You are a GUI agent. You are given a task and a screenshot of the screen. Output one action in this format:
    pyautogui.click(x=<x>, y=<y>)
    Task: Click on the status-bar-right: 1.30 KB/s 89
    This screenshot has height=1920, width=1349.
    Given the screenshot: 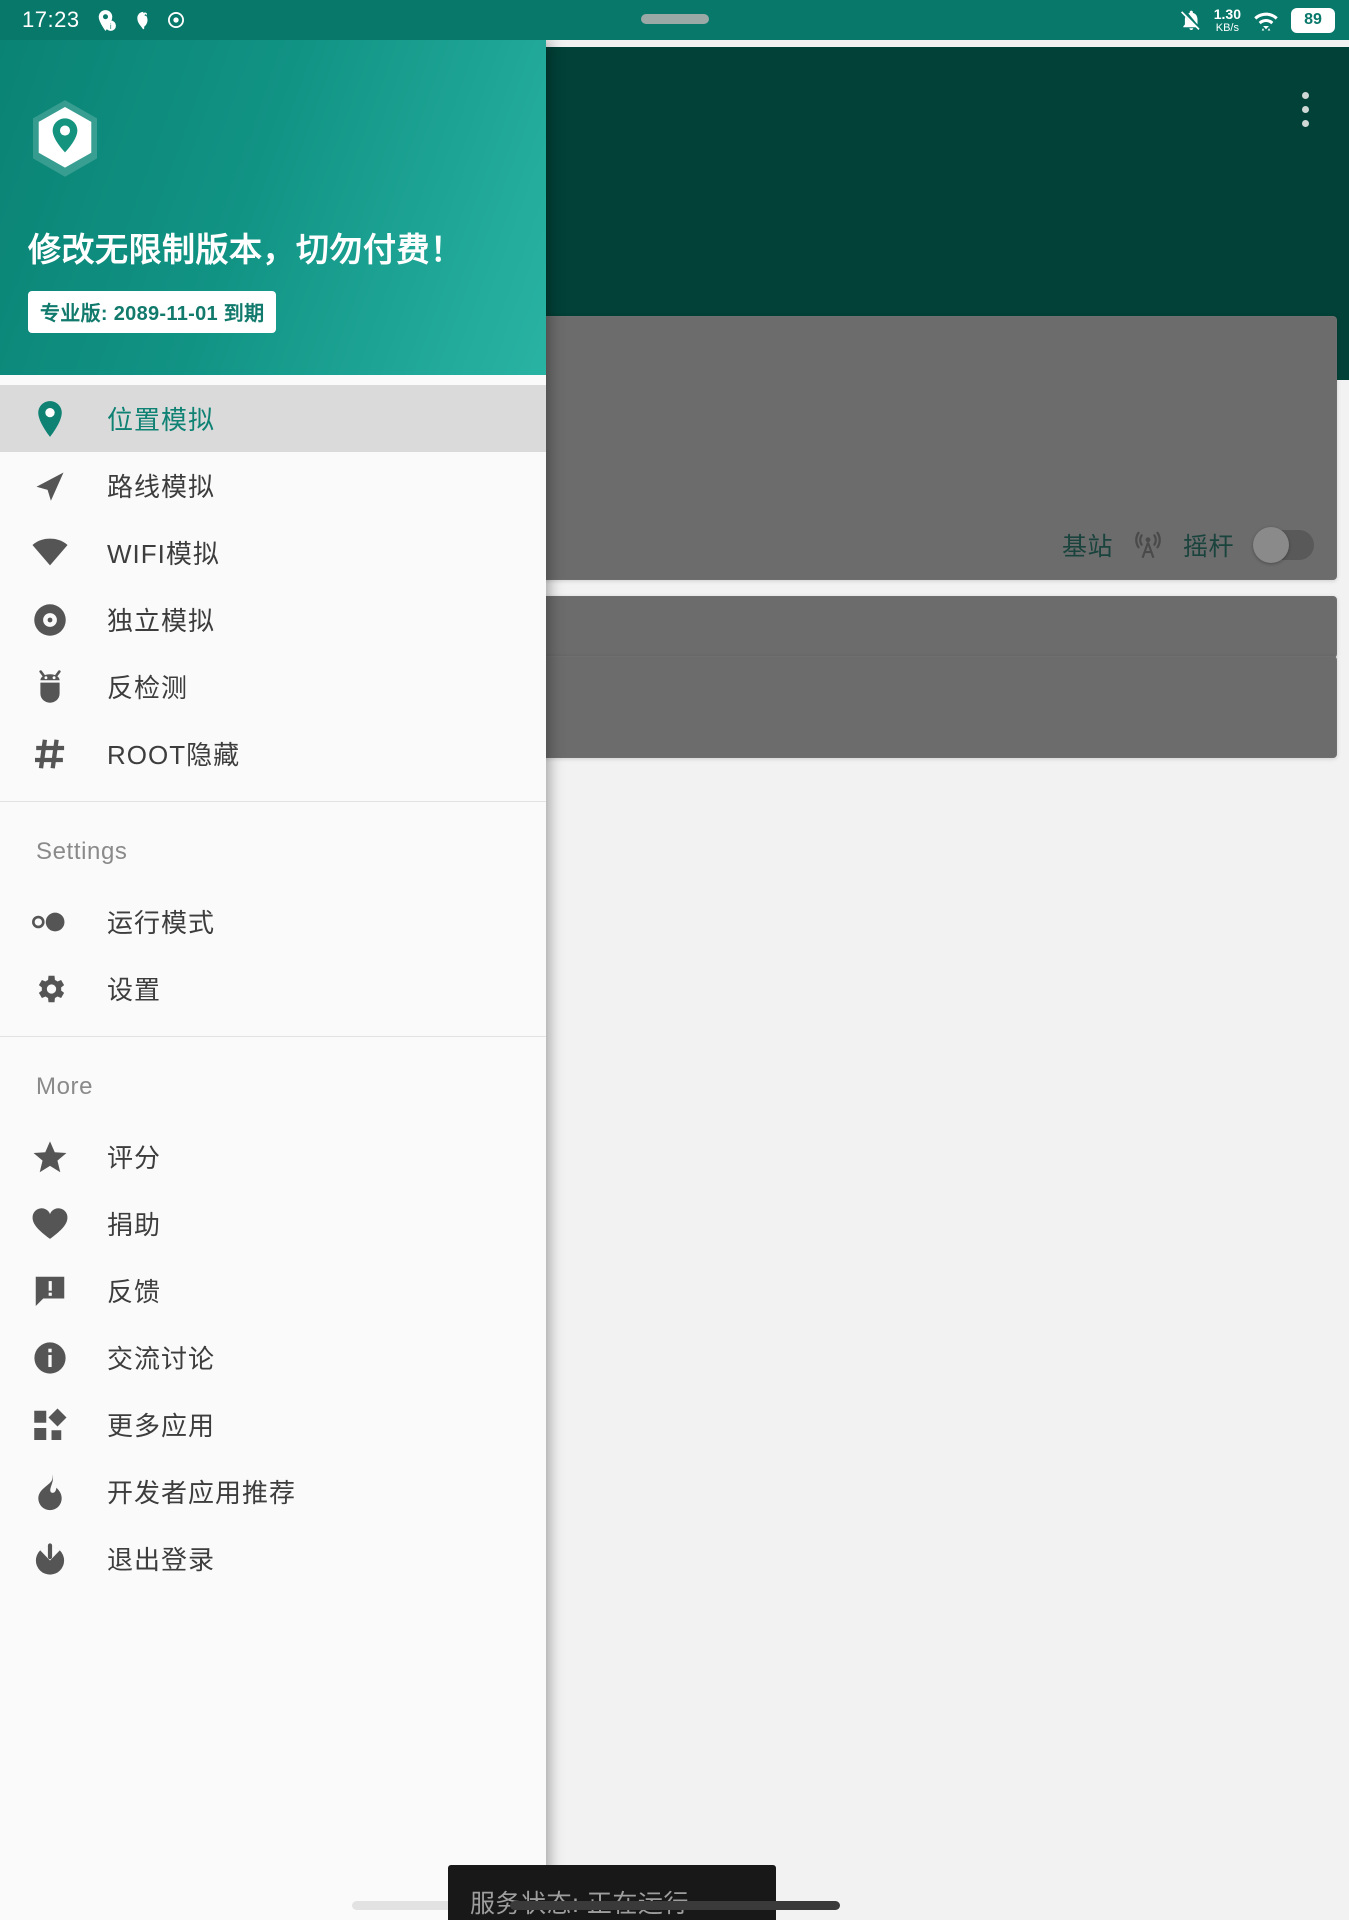 What is the action you would take?
    pyautogui.click(x=1257, y=20)
    